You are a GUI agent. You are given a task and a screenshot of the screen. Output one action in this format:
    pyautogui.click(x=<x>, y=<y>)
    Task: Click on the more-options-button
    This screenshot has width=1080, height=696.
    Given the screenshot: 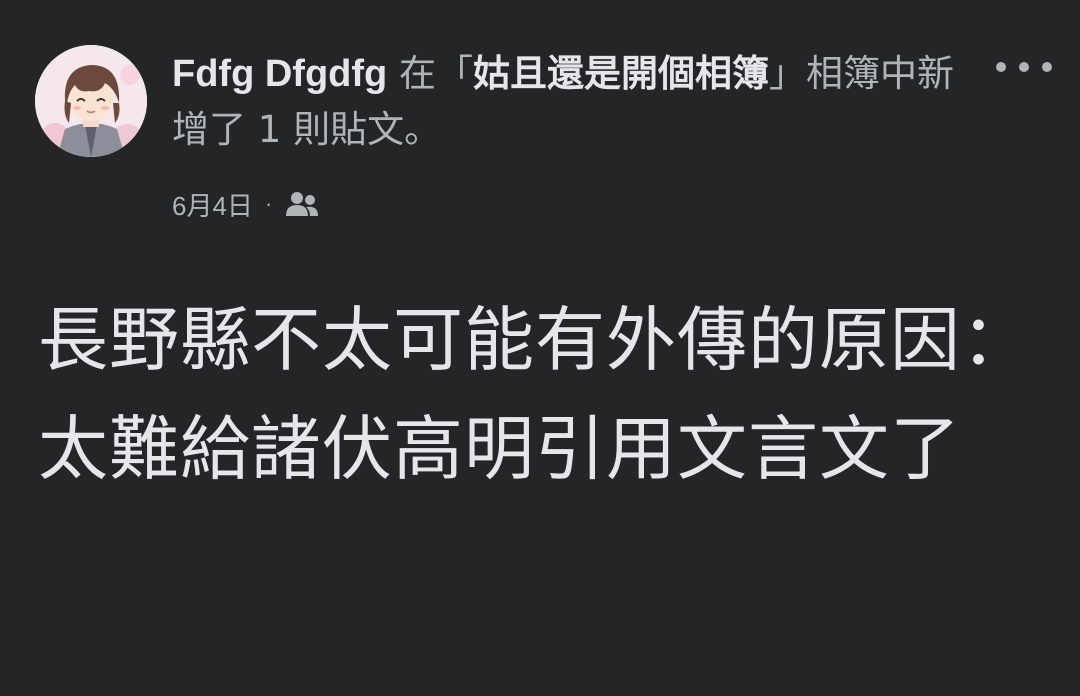 What is the action you would take?
    pyautogui.click(x=1024, y=67)
    